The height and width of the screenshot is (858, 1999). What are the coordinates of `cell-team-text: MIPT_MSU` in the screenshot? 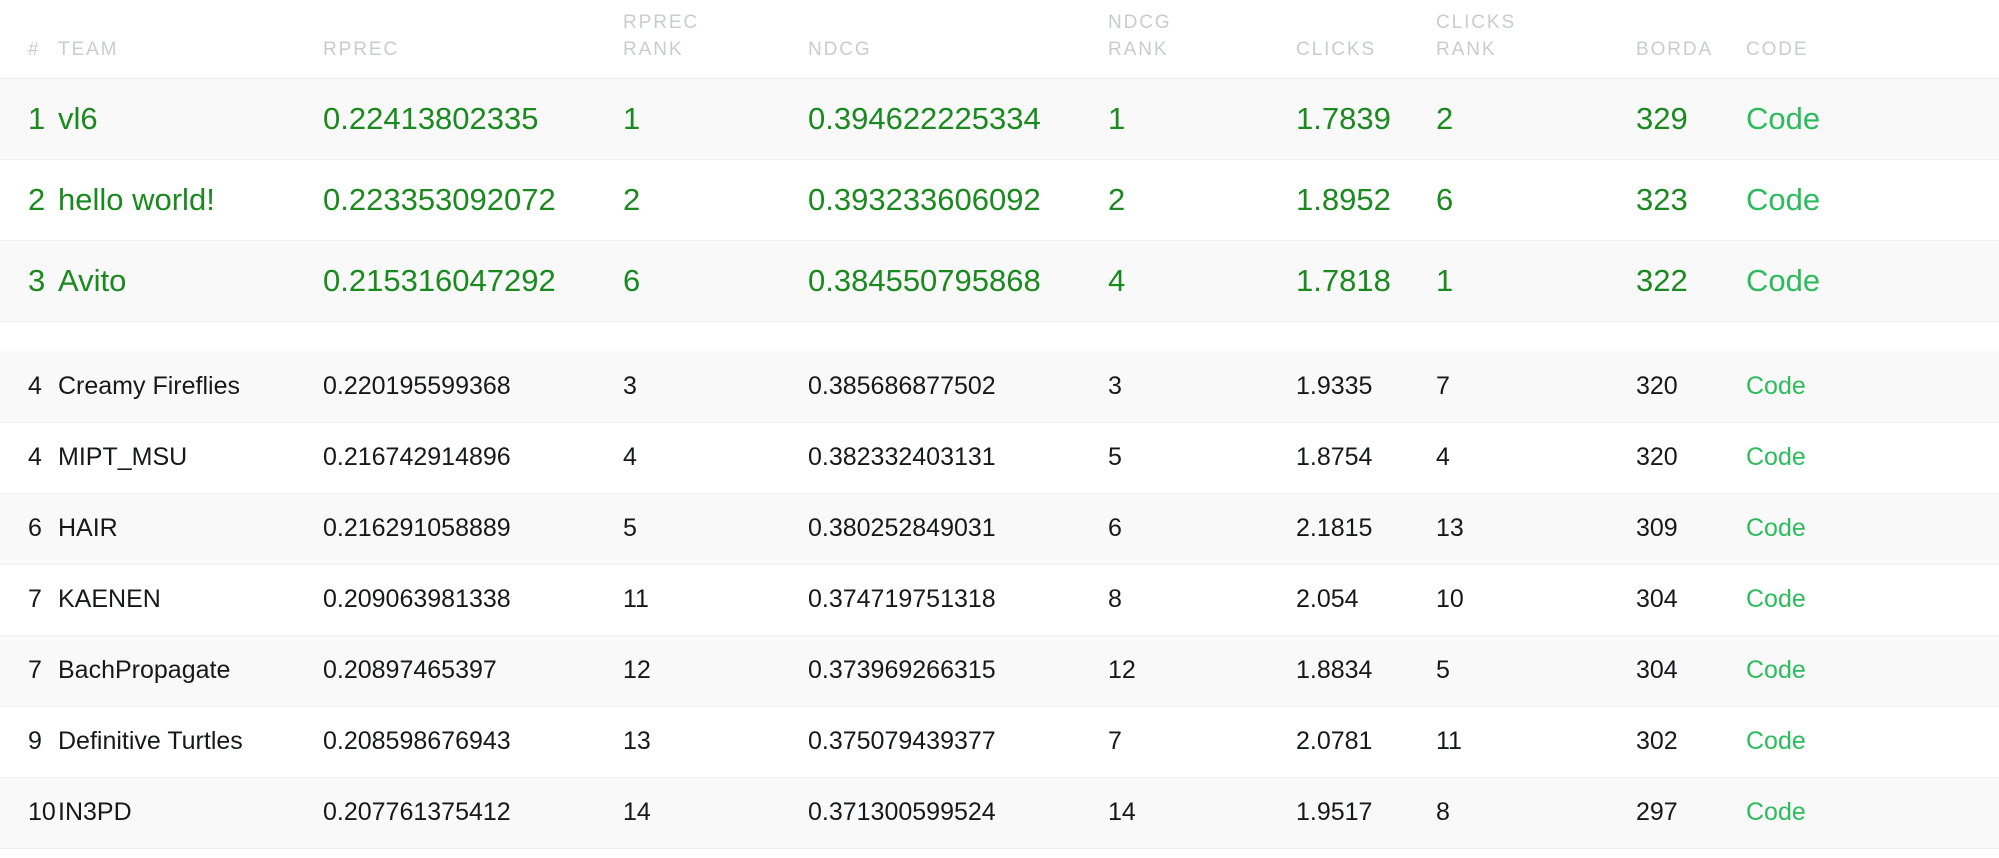 It's located at (123, 457).